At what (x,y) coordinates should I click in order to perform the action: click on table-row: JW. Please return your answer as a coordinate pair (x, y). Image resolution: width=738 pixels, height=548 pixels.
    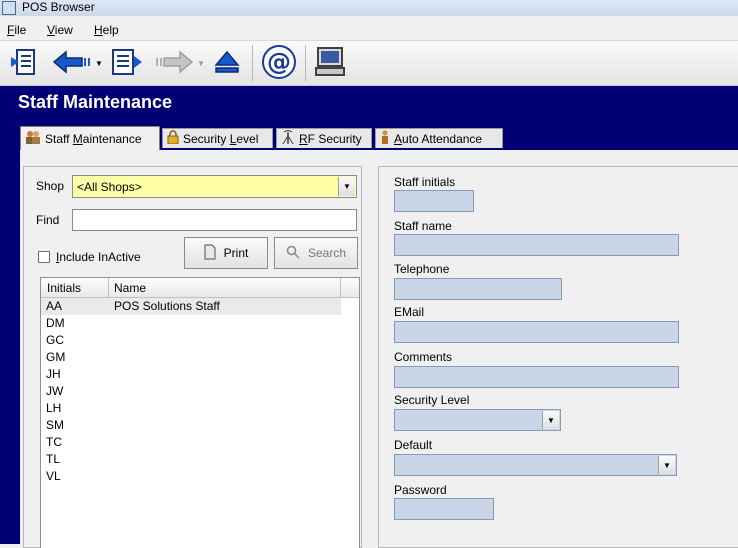
    Looking at the image, I should click on (191, 391).